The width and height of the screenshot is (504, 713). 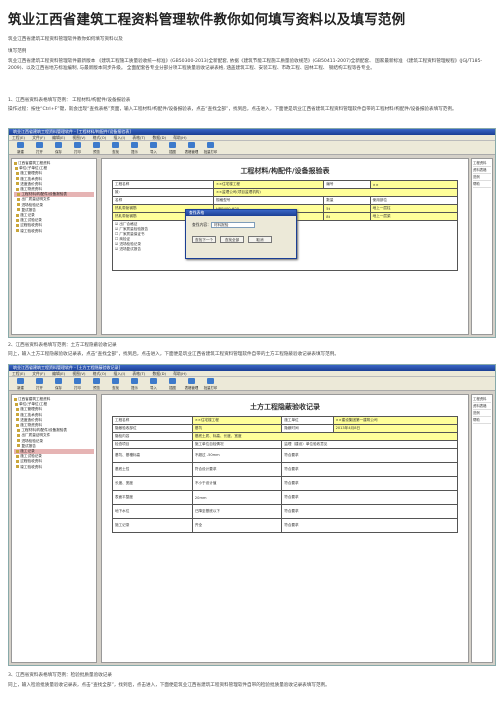 What do you see at coordinates (252, 384) in the screenshot?
I see `toolbar: 新建 打开 保存 打印 预览 查找 提示 导入 插图 表格管理 批量打印` at bounding box center [252, 384].